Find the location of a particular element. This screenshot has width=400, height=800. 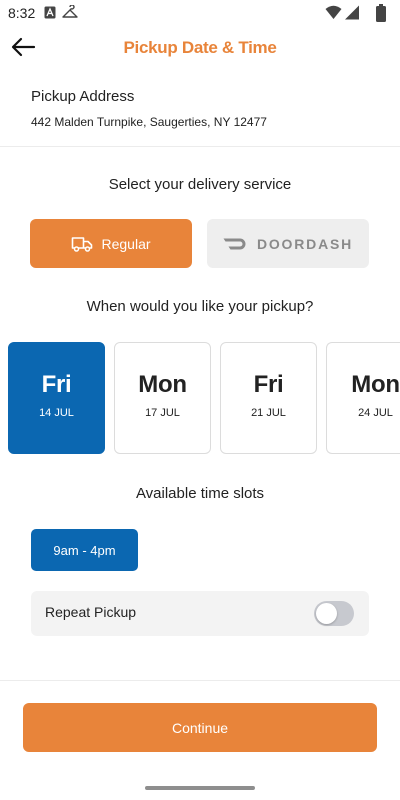

service-doordash-label: DOORDASH is located at coordinates (305, 243).